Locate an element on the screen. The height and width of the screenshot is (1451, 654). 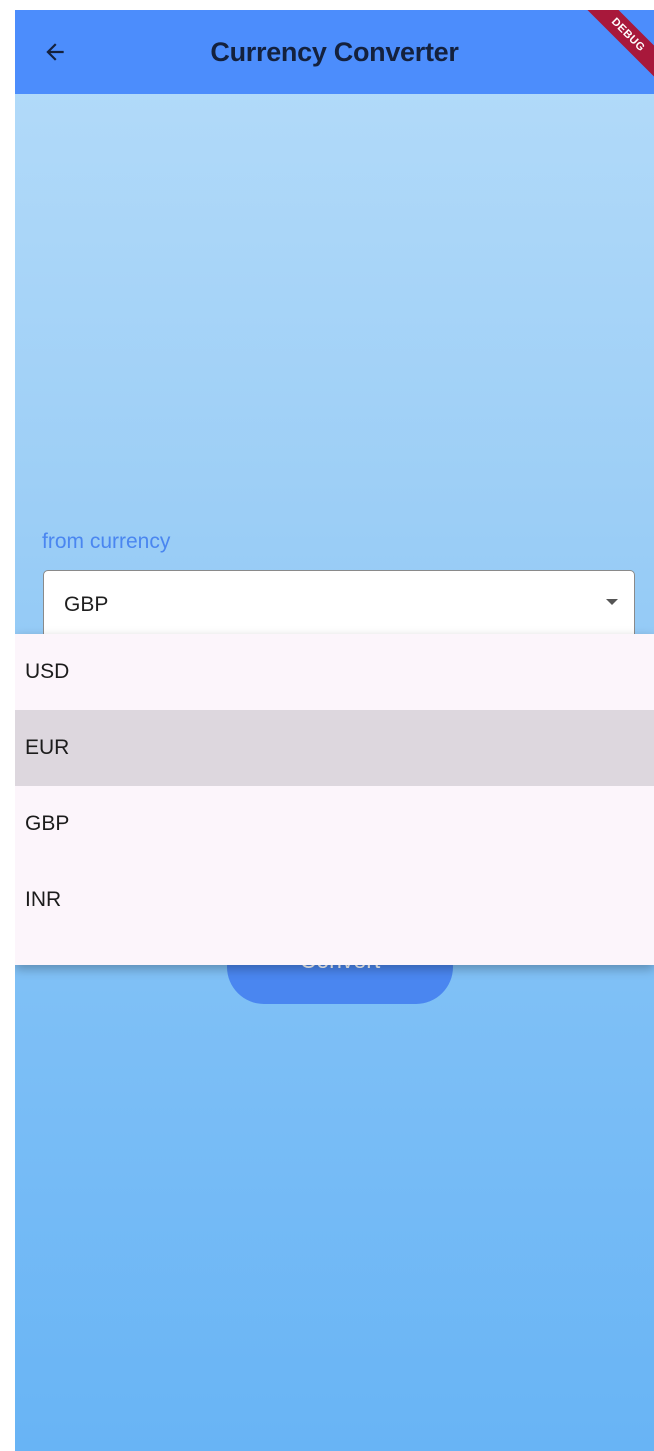
menu-item-gbp: GBP is located at coordinates (334, 824).